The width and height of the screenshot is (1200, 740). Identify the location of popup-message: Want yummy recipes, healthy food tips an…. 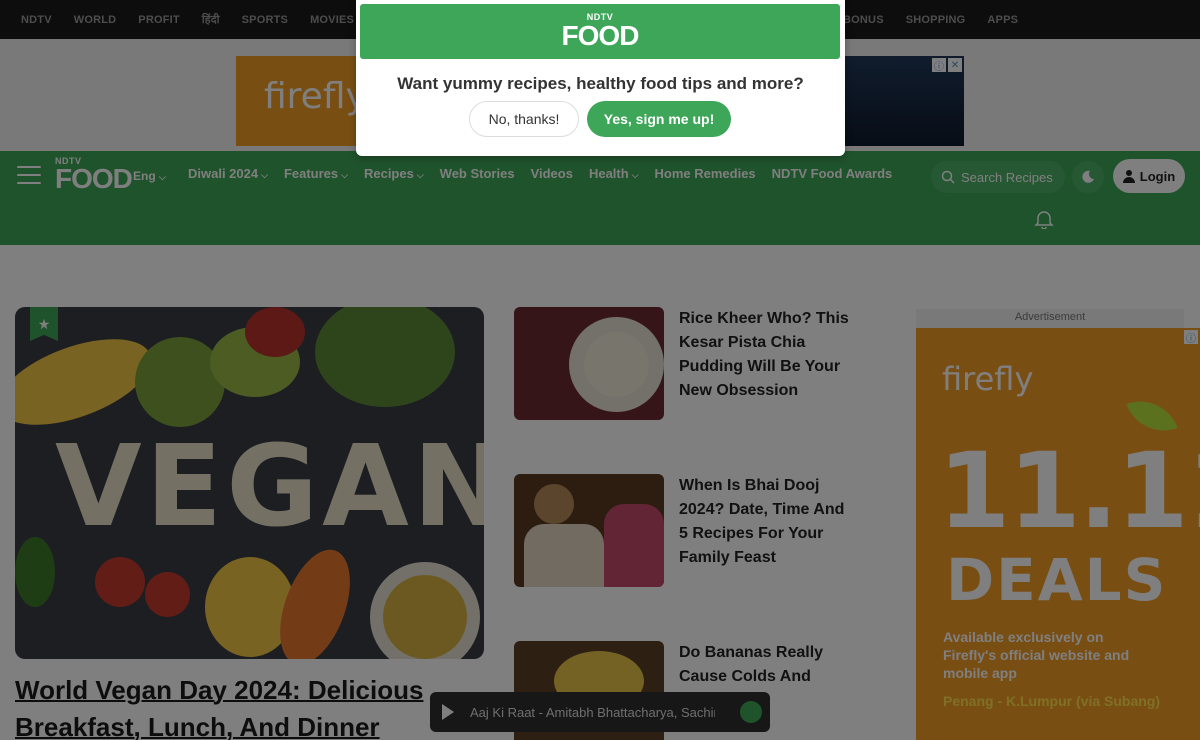
(600, 83).